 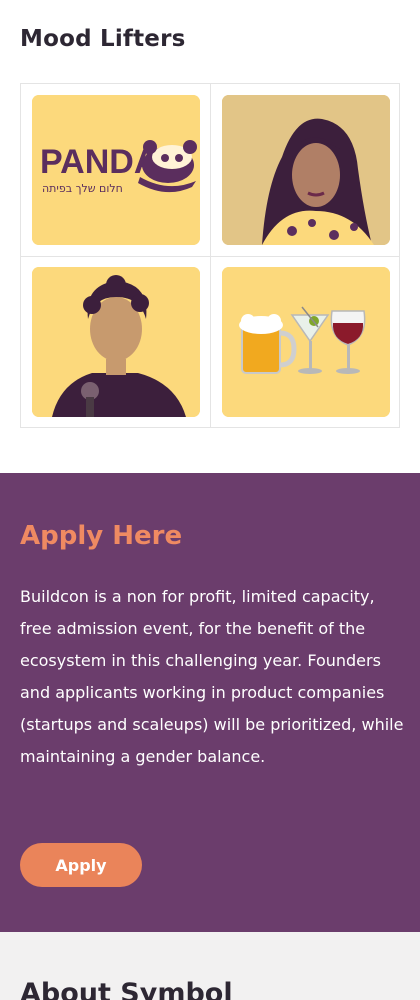 I want to click on apply-button: Apply, so click(x=81, y=865).